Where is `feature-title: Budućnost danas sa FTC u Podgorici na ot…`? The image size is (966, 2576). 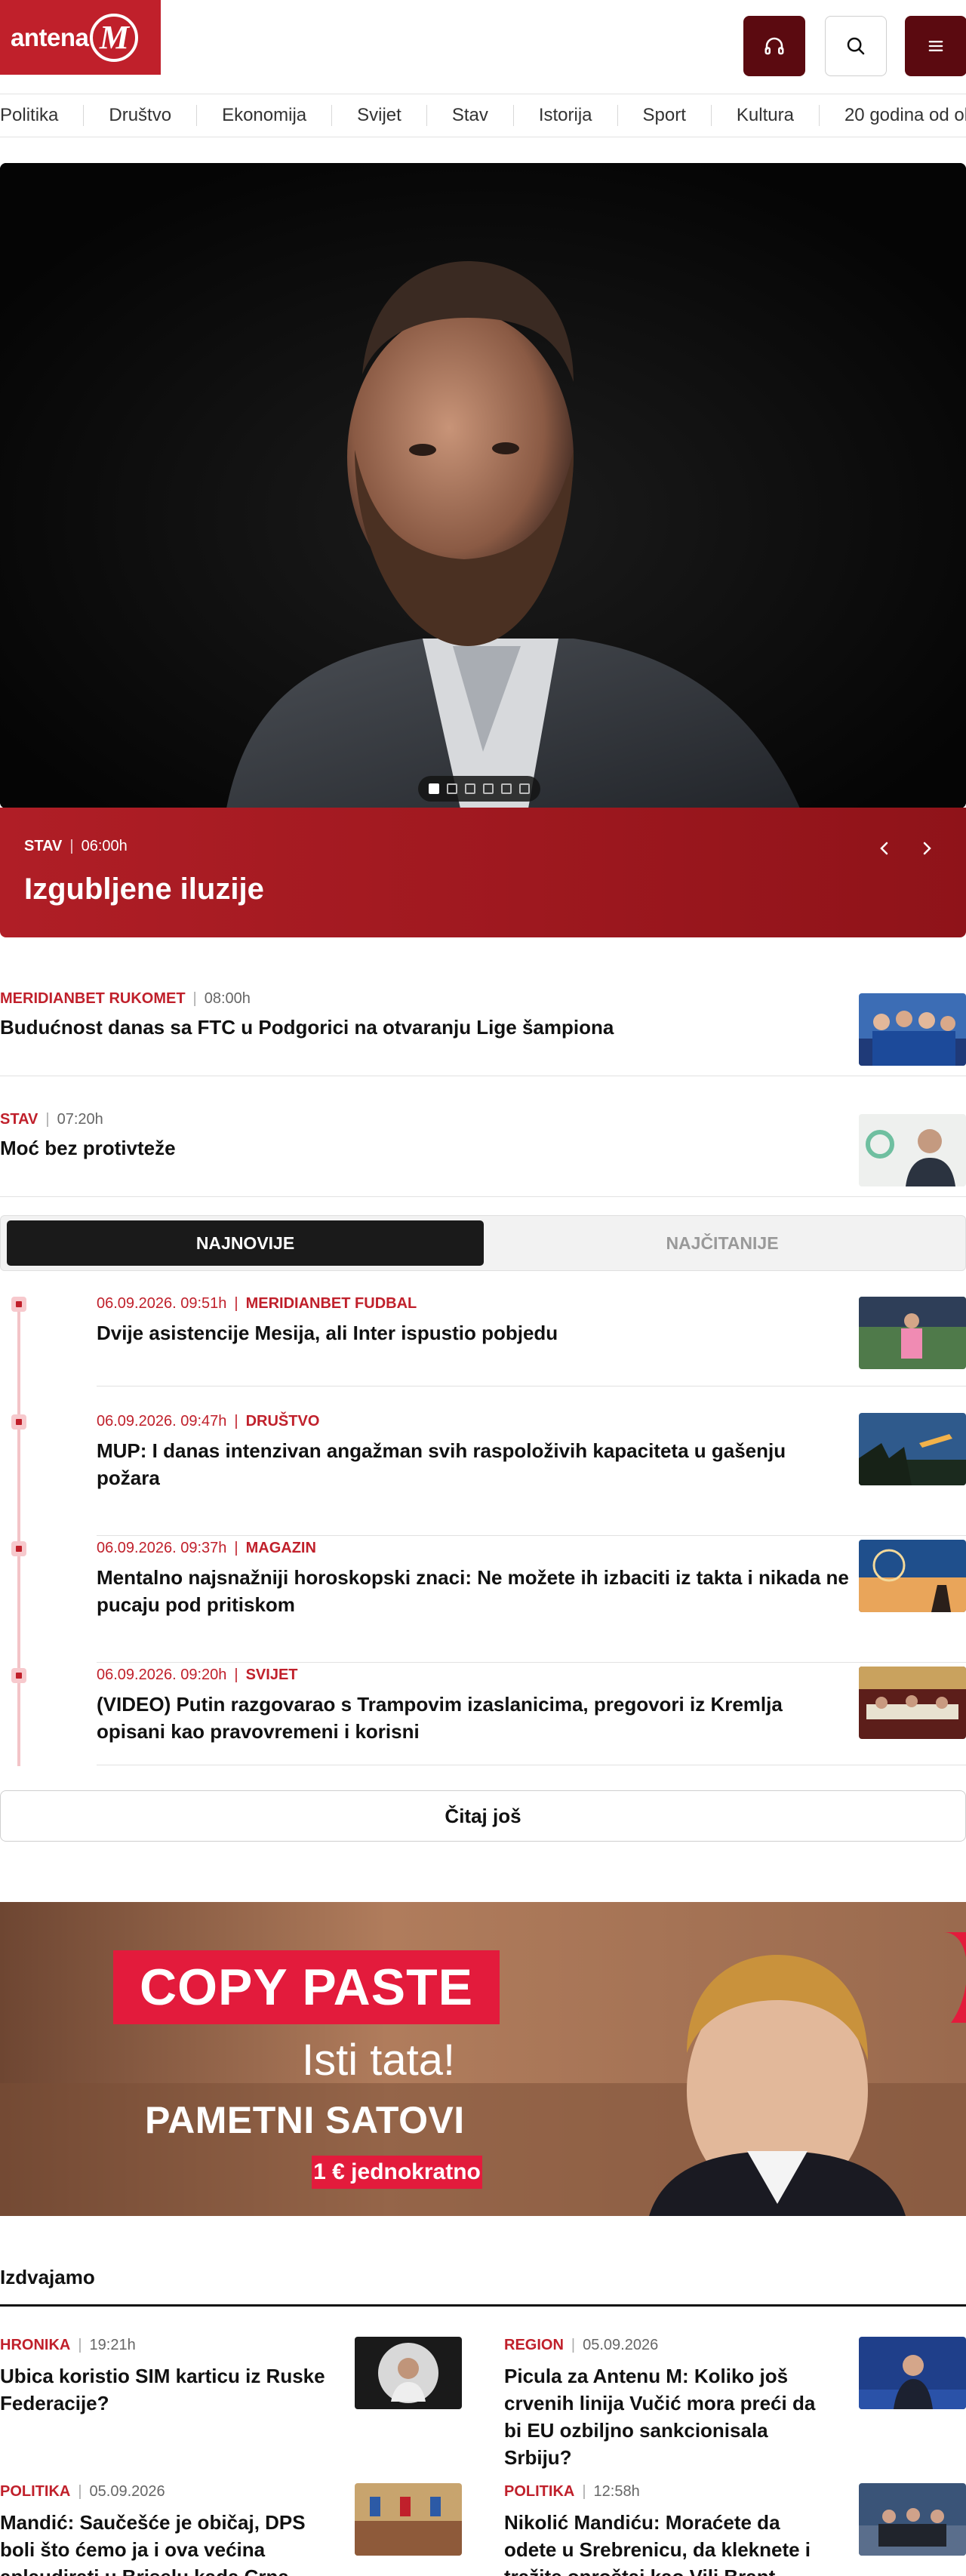 feature-title: Budućnost danas sa FTC u Podgorici na ot… is located at coordinates (415, 1027).